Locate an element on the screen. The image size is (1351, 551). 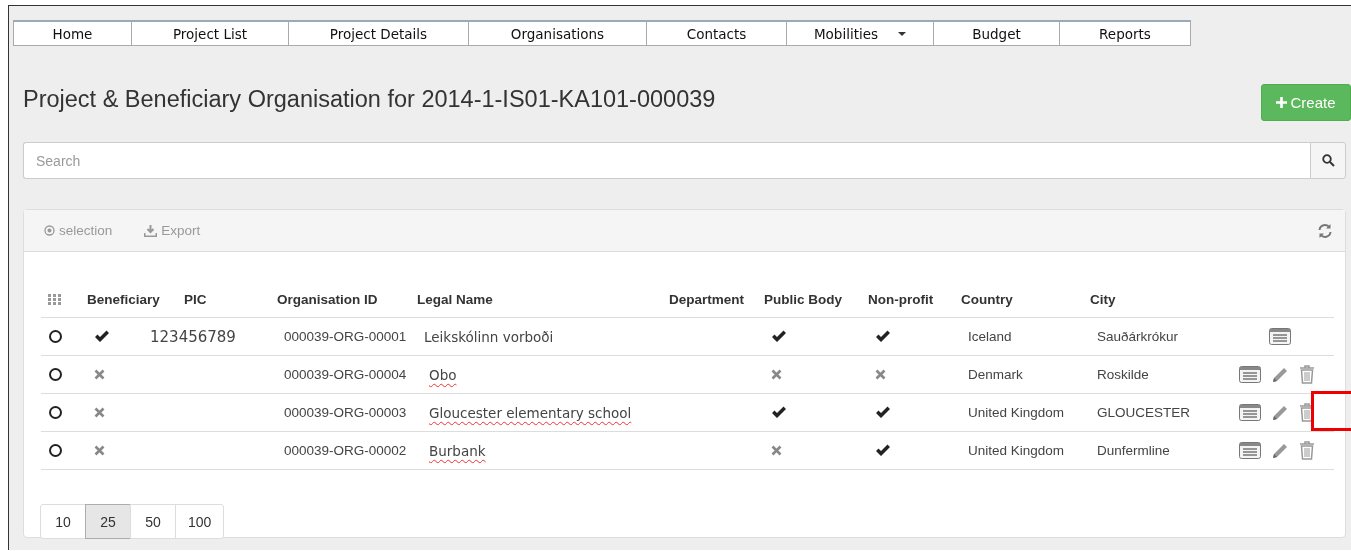
organisation-id-cell-text: 000039-ORG-00003 is located at coordinates (345, 412).